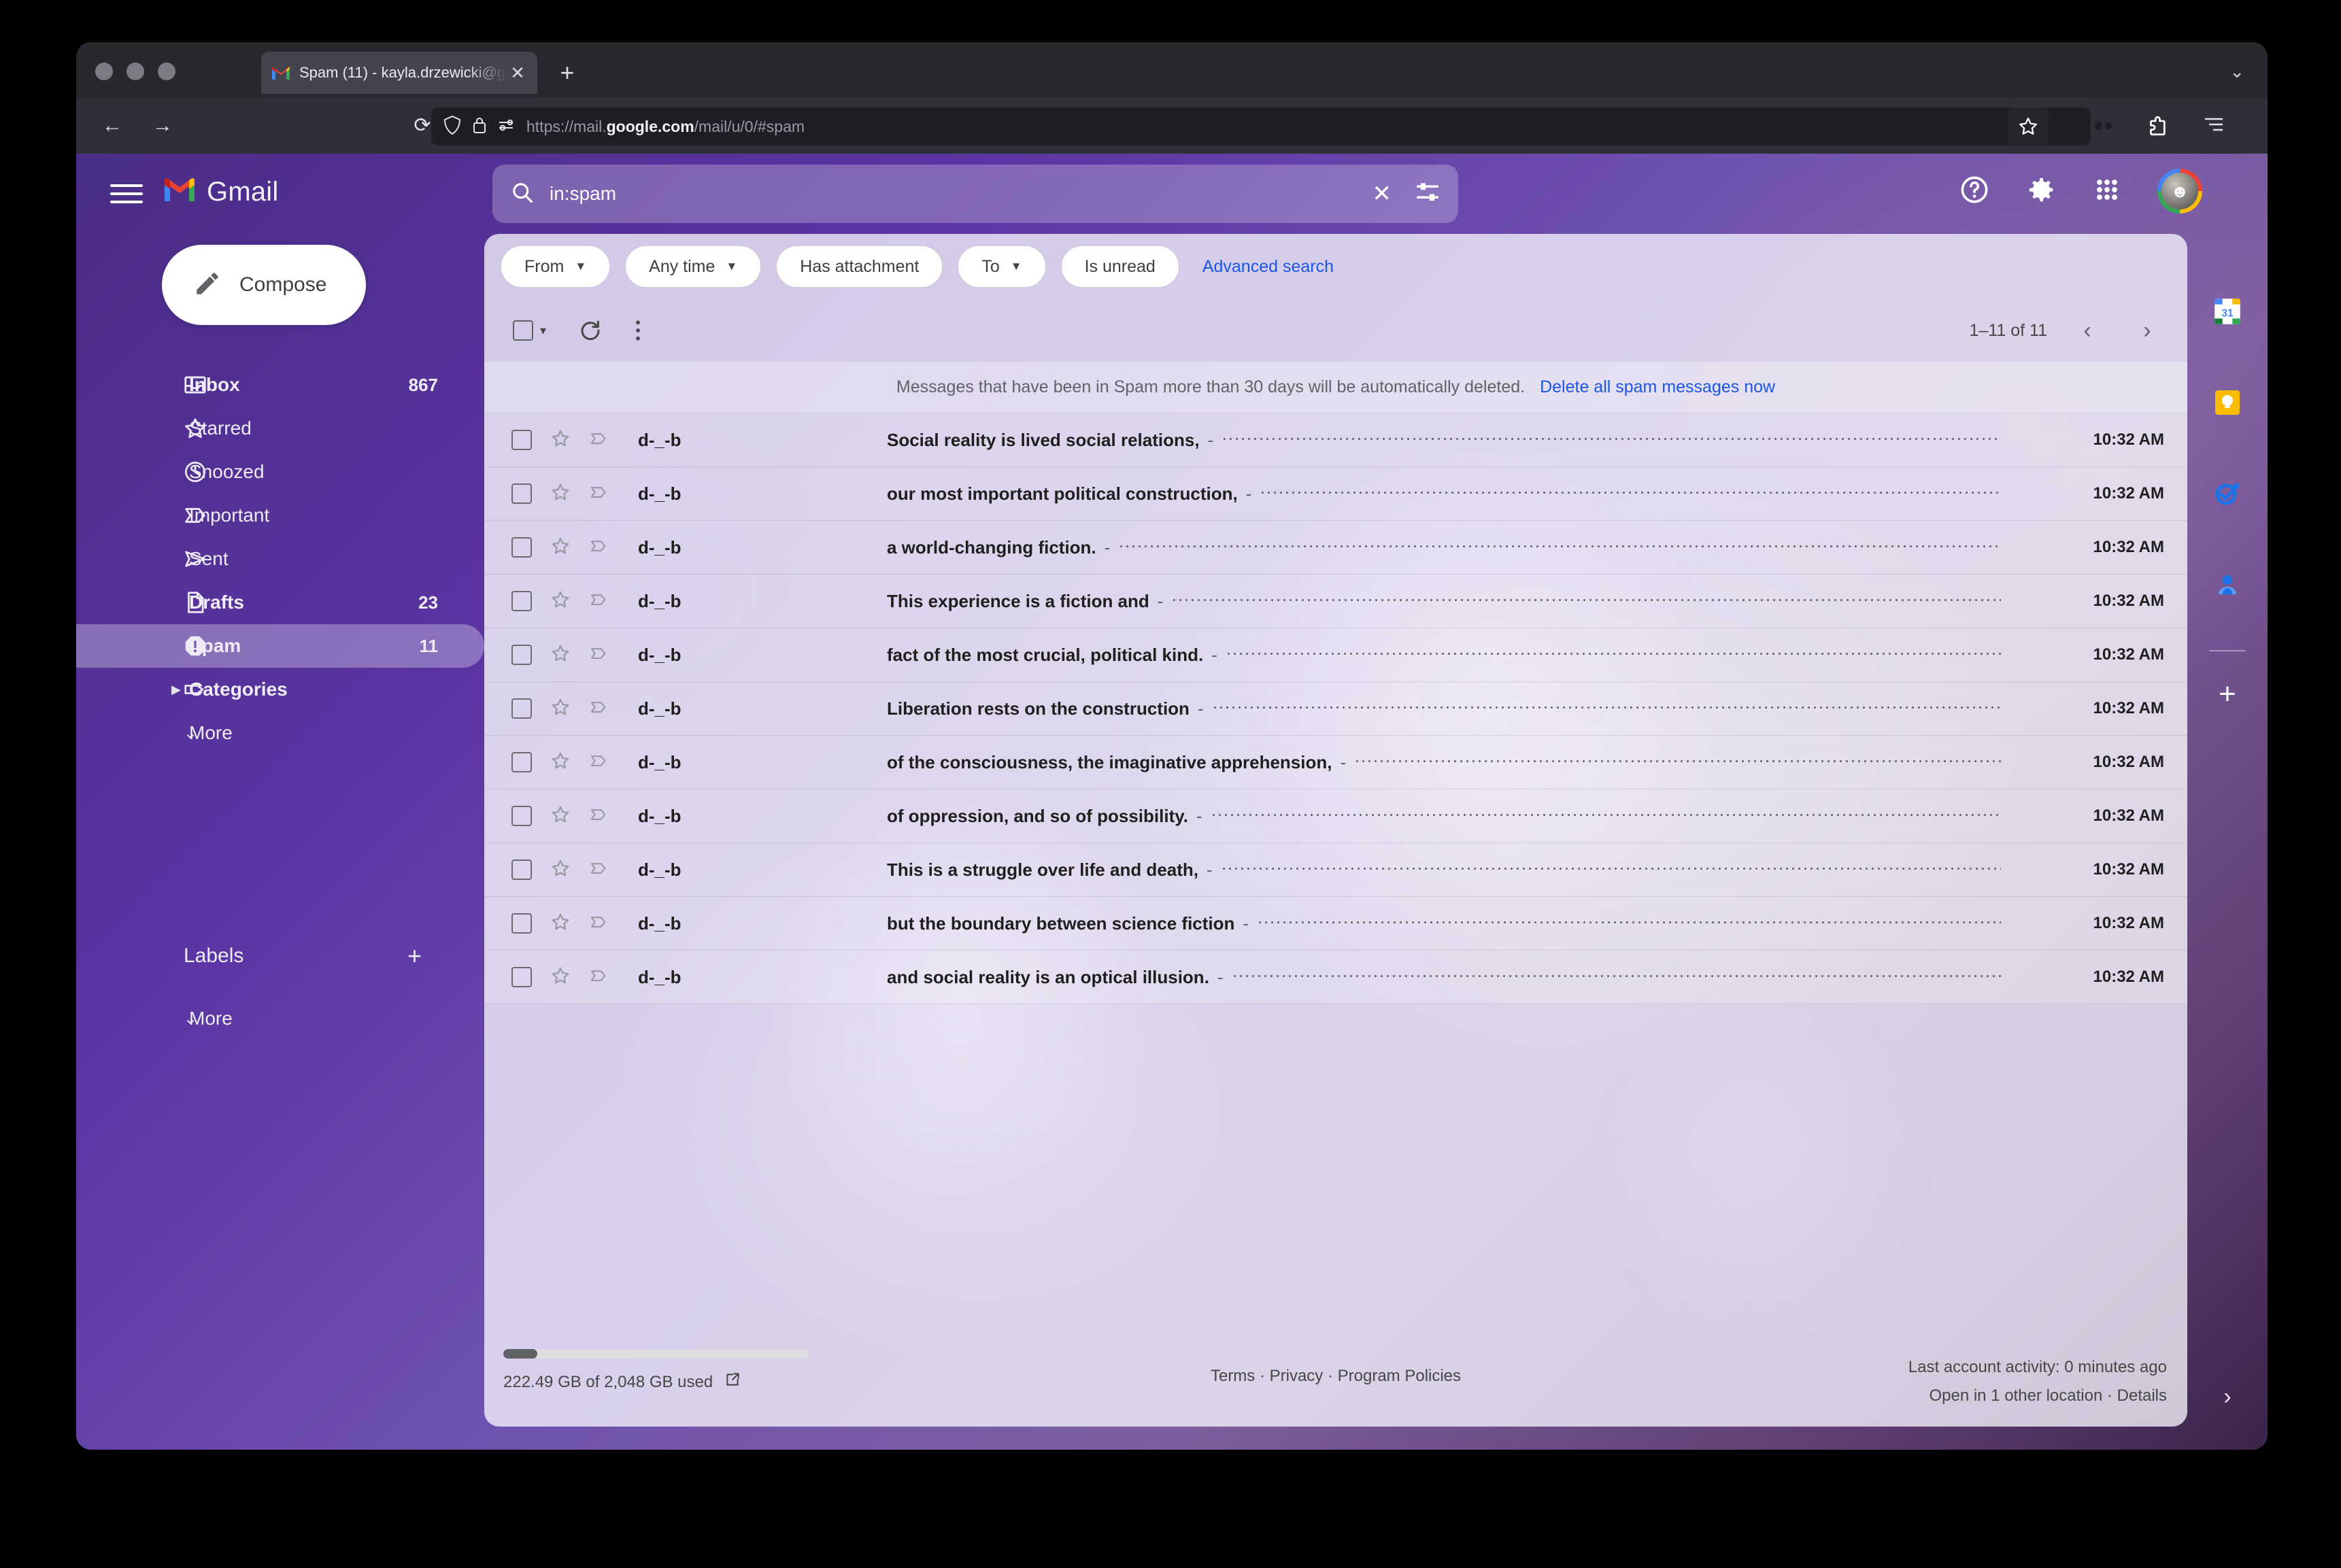 The image size is (2341, 1568). What do you see at coordinates (2179, 191) in the screenshot?
I see `account-avatar: ☻` at bounding box center [2179, 191].